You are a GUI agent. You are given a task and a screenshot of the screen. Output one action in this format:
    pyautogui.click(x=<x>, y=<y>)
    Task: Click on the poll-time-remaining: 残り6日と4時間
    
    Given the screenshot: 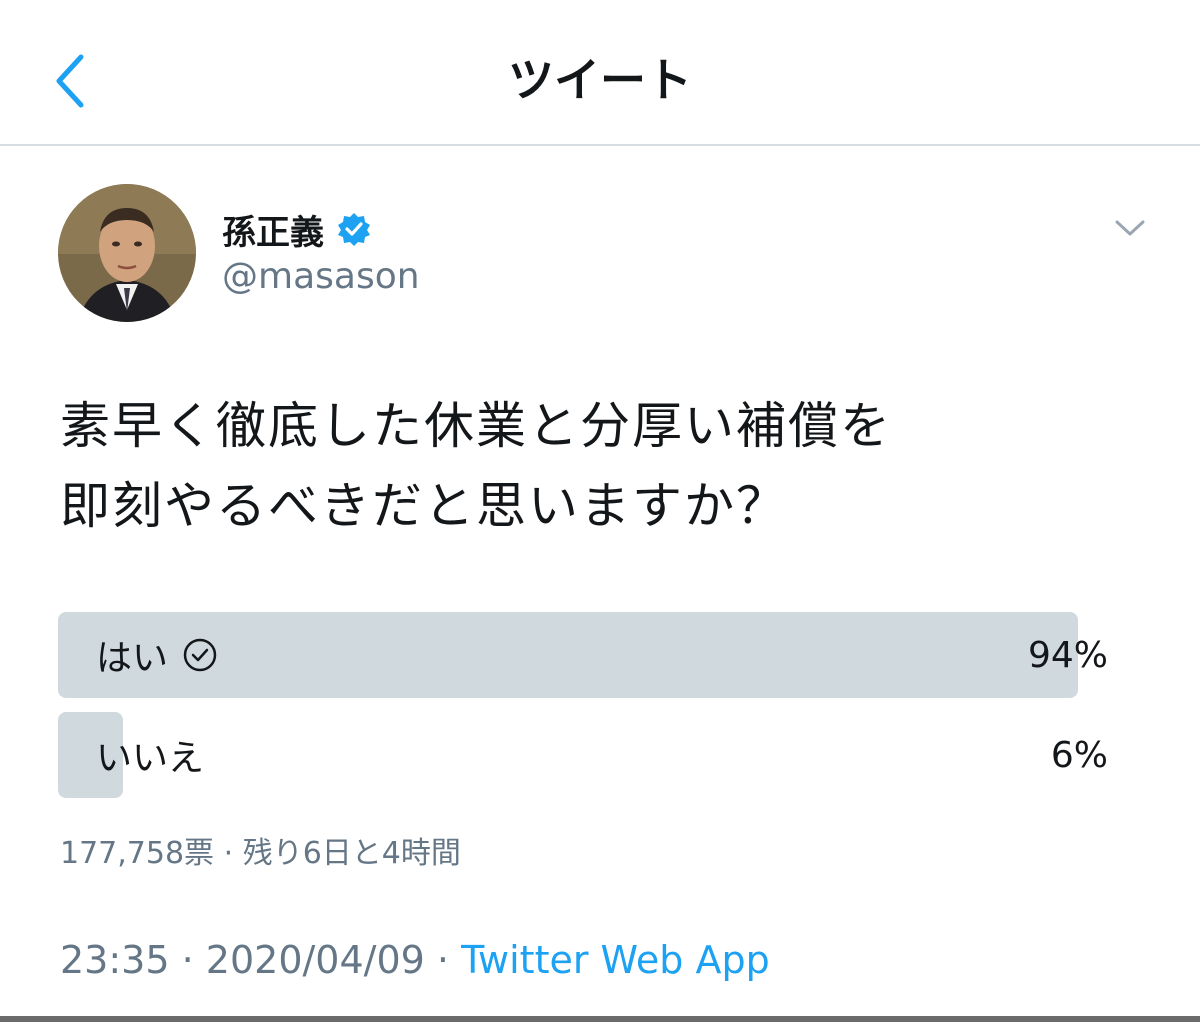 What is the action you would take?
    pyautogui.click(x=351, y=853)
    